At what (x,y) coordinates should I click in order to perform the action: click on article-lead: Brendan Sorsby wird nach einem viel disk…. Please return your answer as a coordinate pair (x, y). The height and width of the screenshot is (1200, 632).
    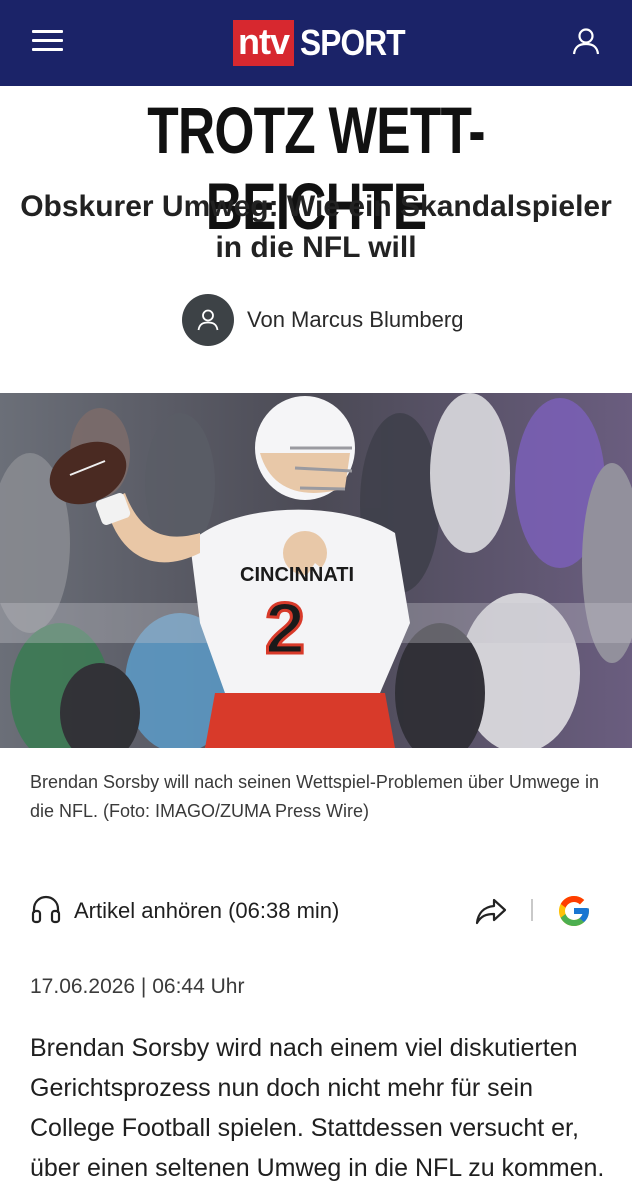
    Looking at the image, I should click on (317, 1108).